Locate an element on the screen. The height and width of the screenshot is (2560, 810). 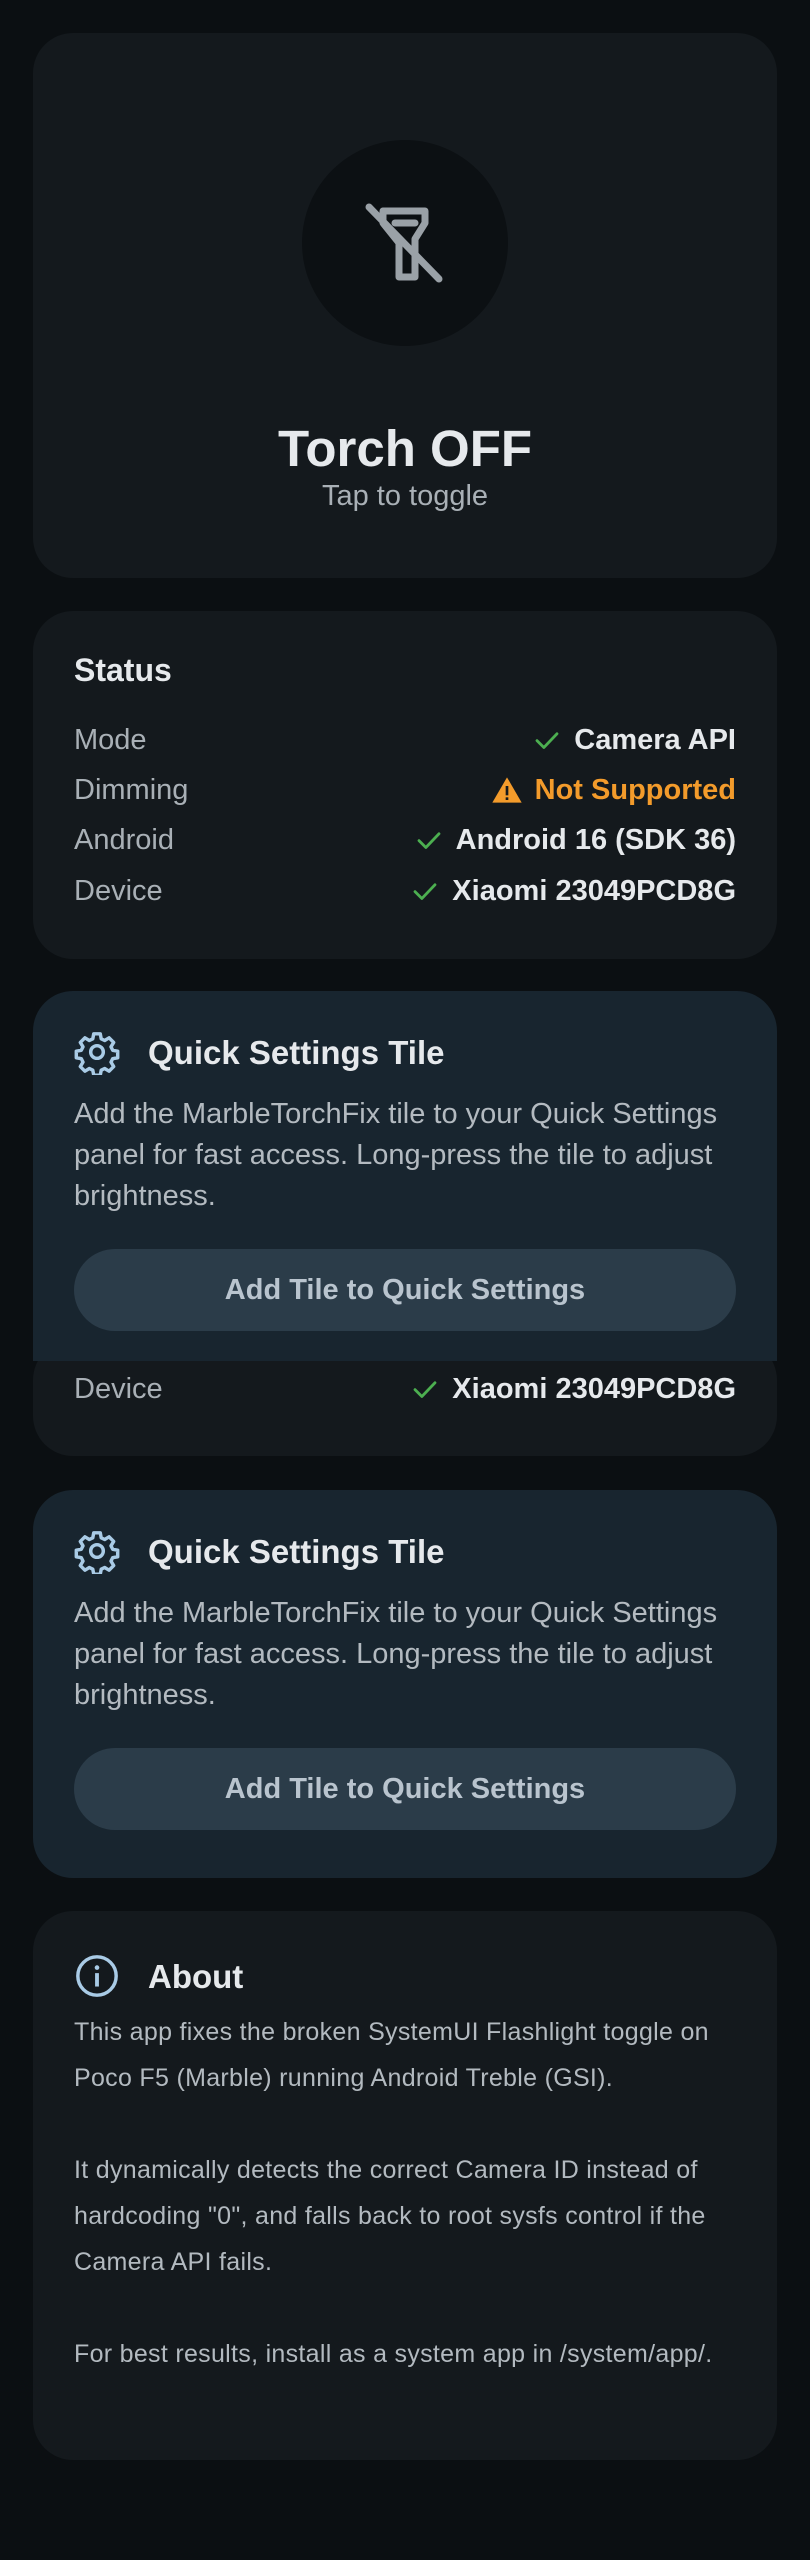
flashlight-off-icon is located at coordinates (404, 243).